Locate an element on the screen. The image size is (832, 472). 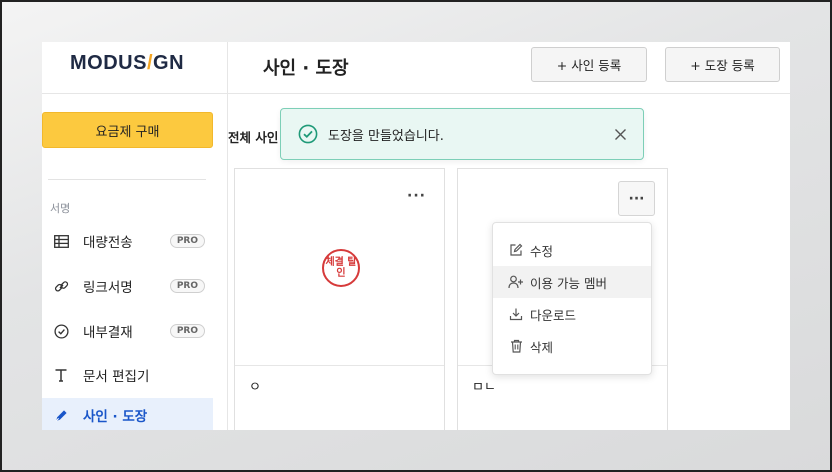
card-name: ㅁㄴ is located at coordinates (484, 387).